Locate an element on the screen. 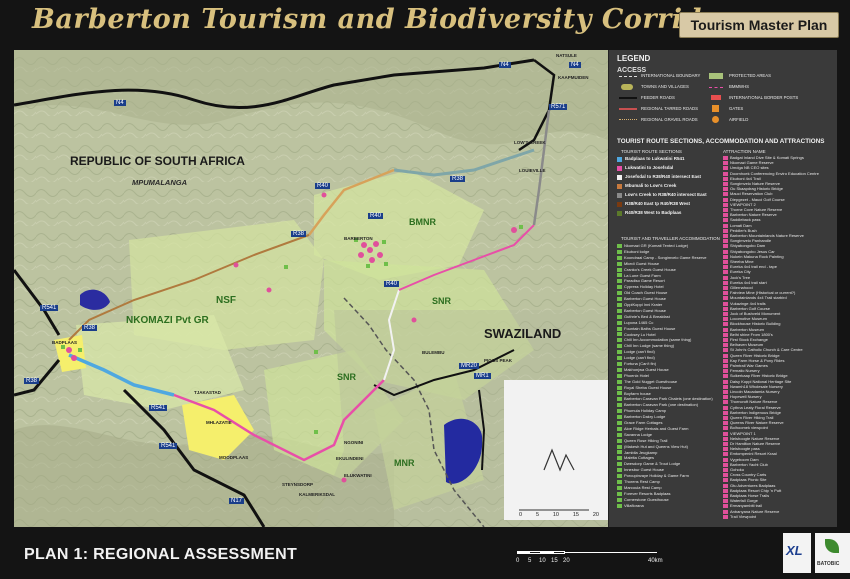 This screenshot has height=579, width=850. route-label: R40/R38 West to Badplaas is located at coordinates (653, 212).